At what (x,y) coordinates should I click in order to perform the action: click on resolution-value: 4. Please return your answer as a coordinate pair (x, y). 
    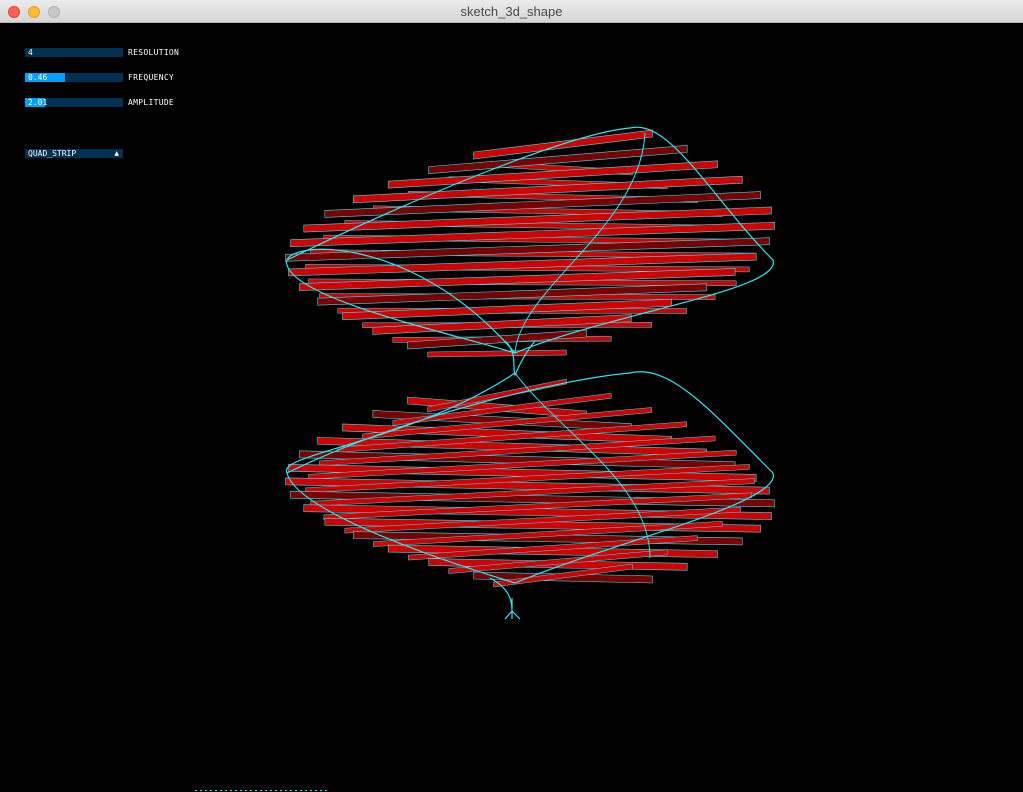
    Looking at the image, I should click on (30, 52).